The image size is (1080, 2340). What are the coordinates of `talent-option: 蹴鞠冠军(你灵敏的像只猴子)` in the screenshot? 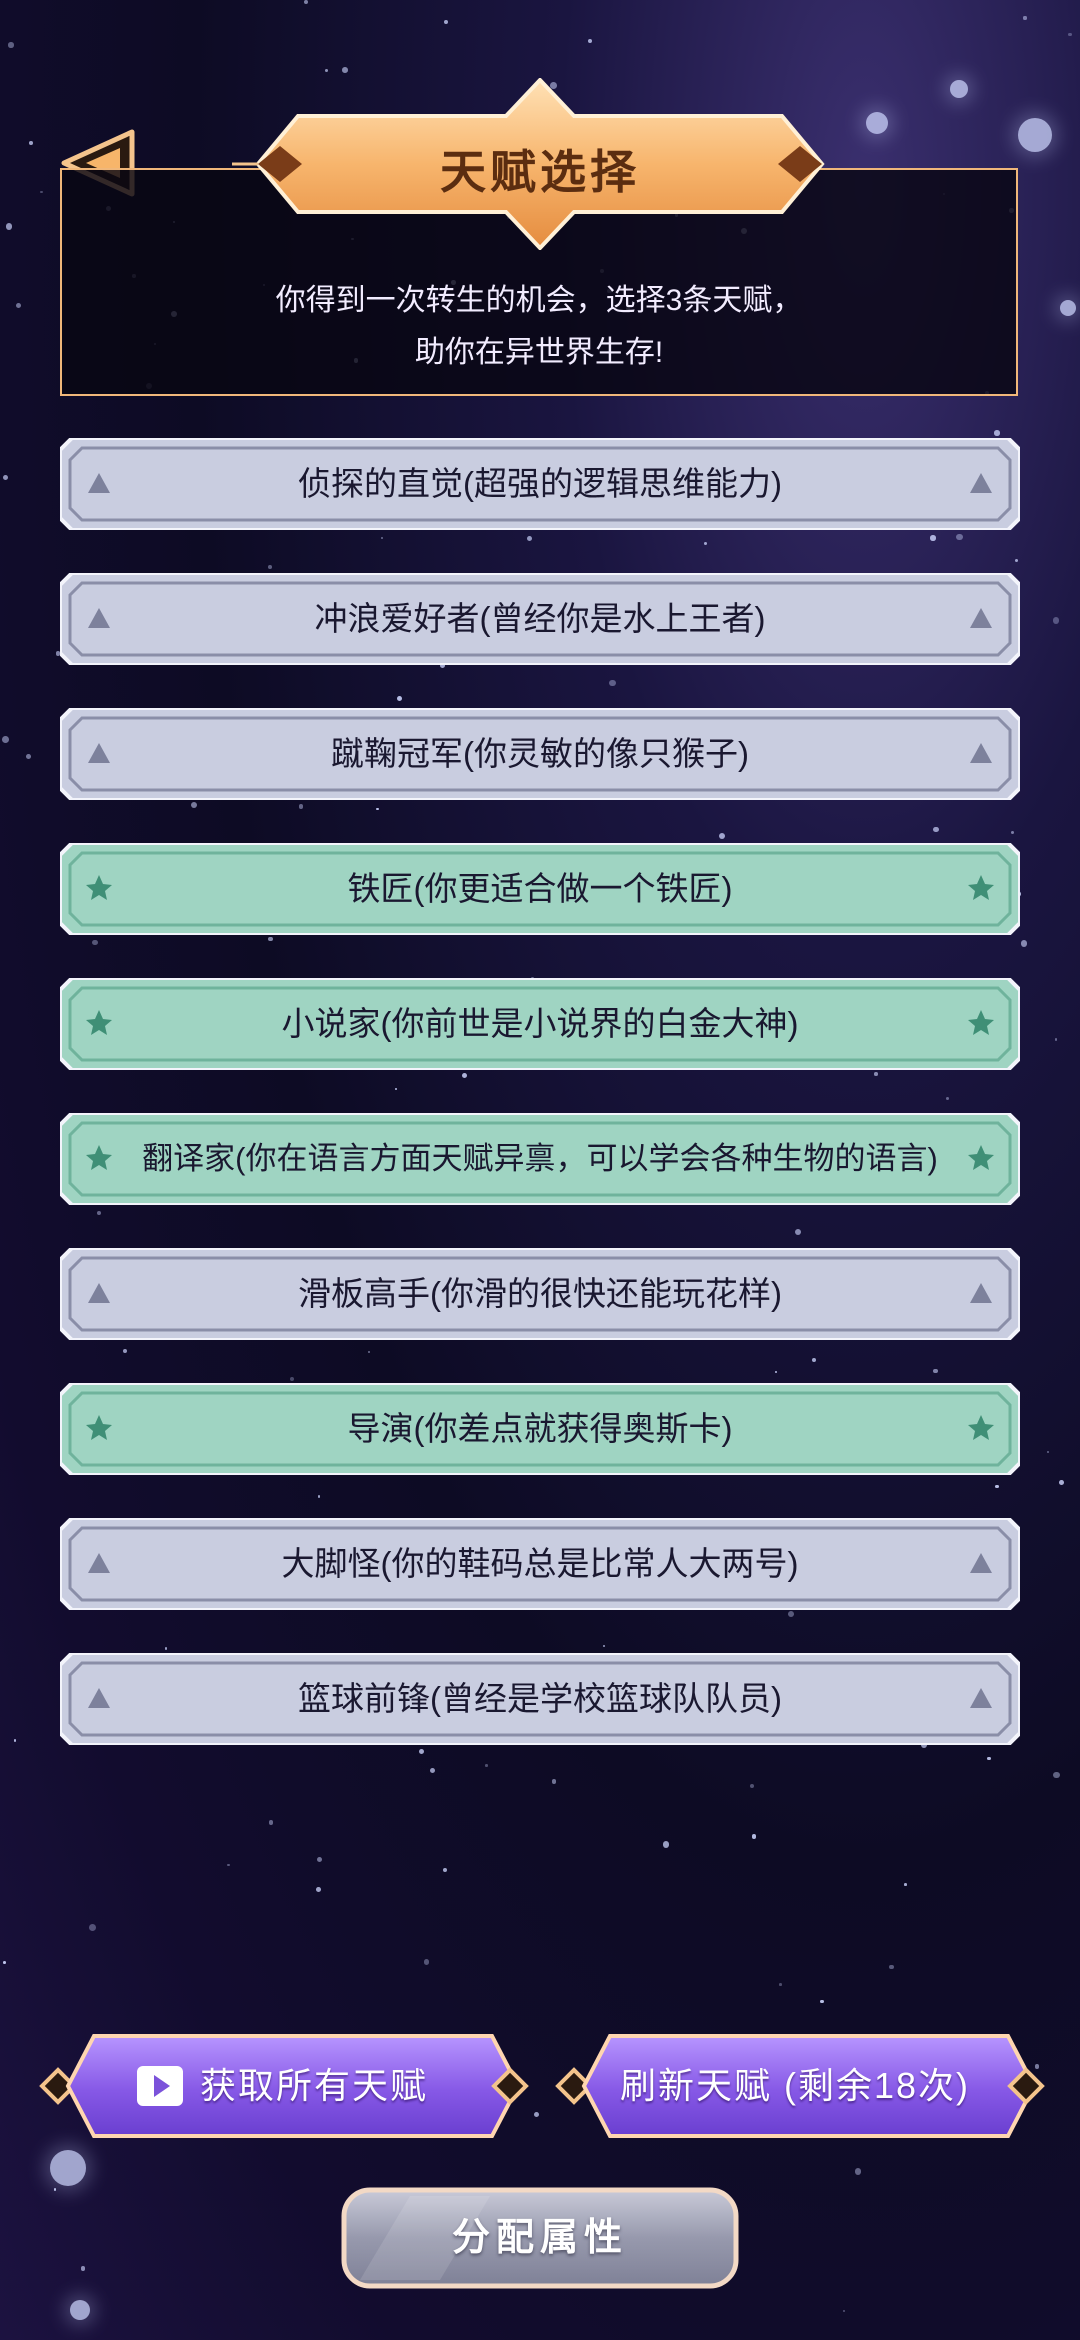 It's located at (540, 754).